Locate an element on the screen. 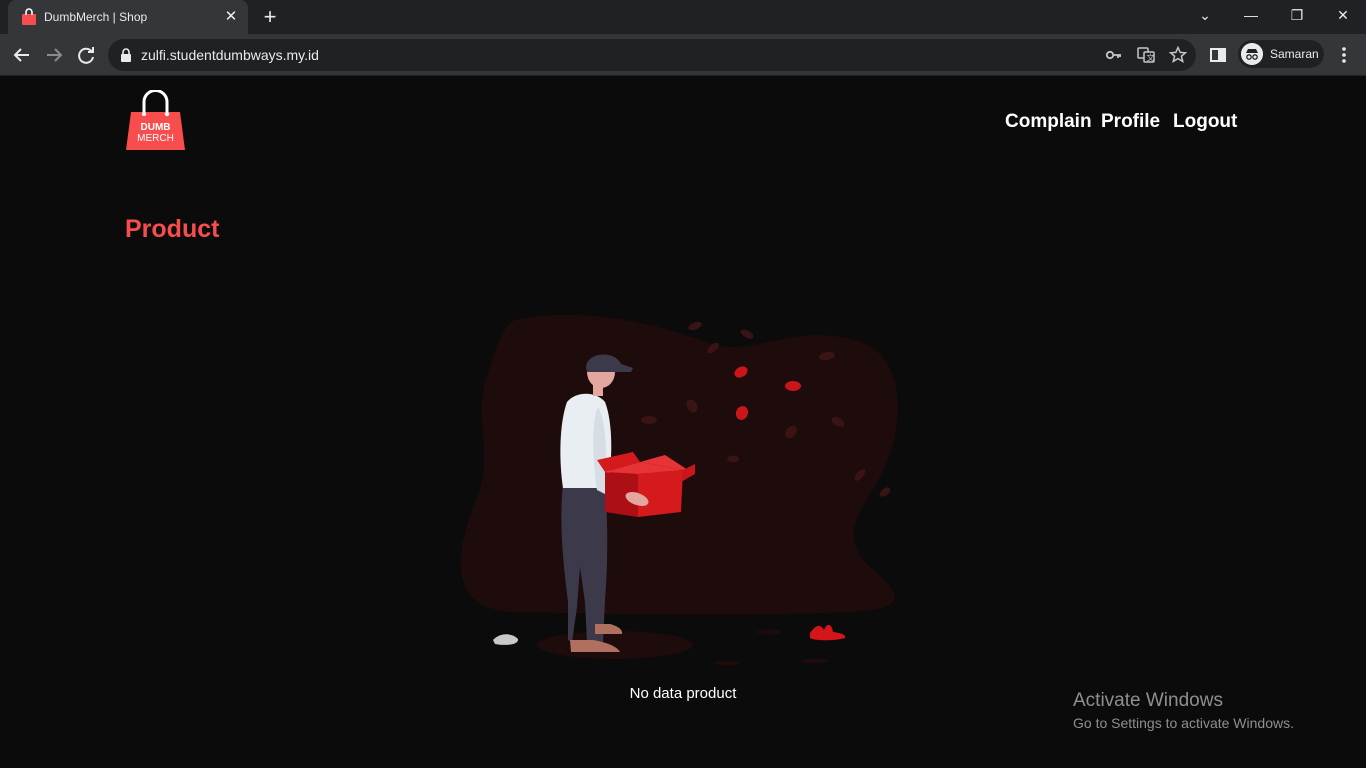 Image resolution: width=1366 pixels, height=768 pixels. restore-button: ❐ is located at coordinates (1297, 15).